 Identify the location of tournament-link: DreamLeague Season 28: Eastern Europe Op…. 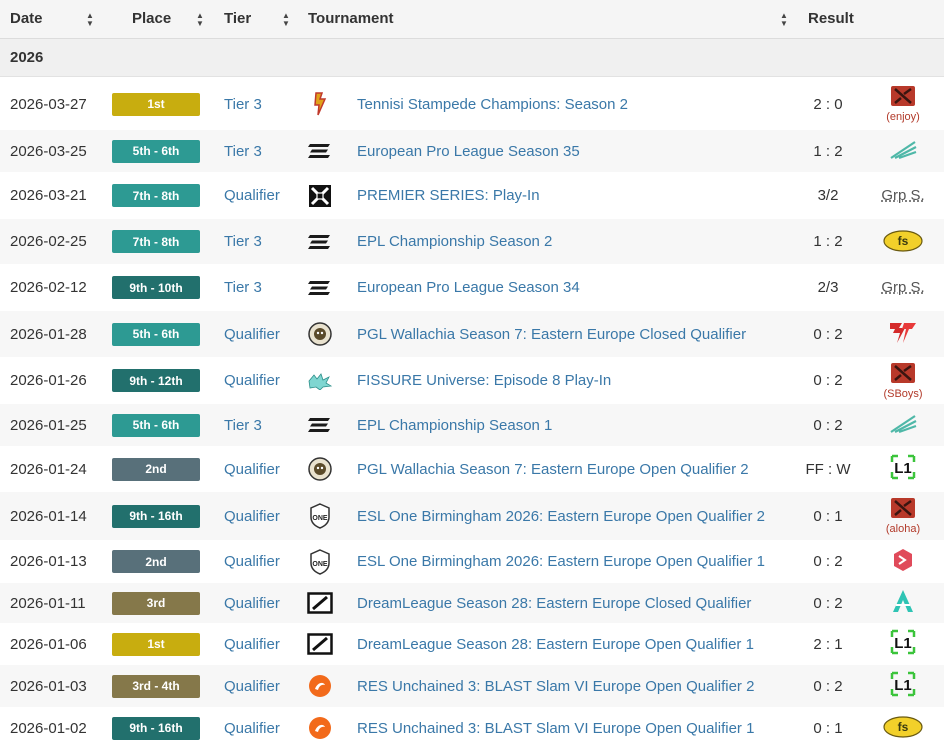
(555, 644).